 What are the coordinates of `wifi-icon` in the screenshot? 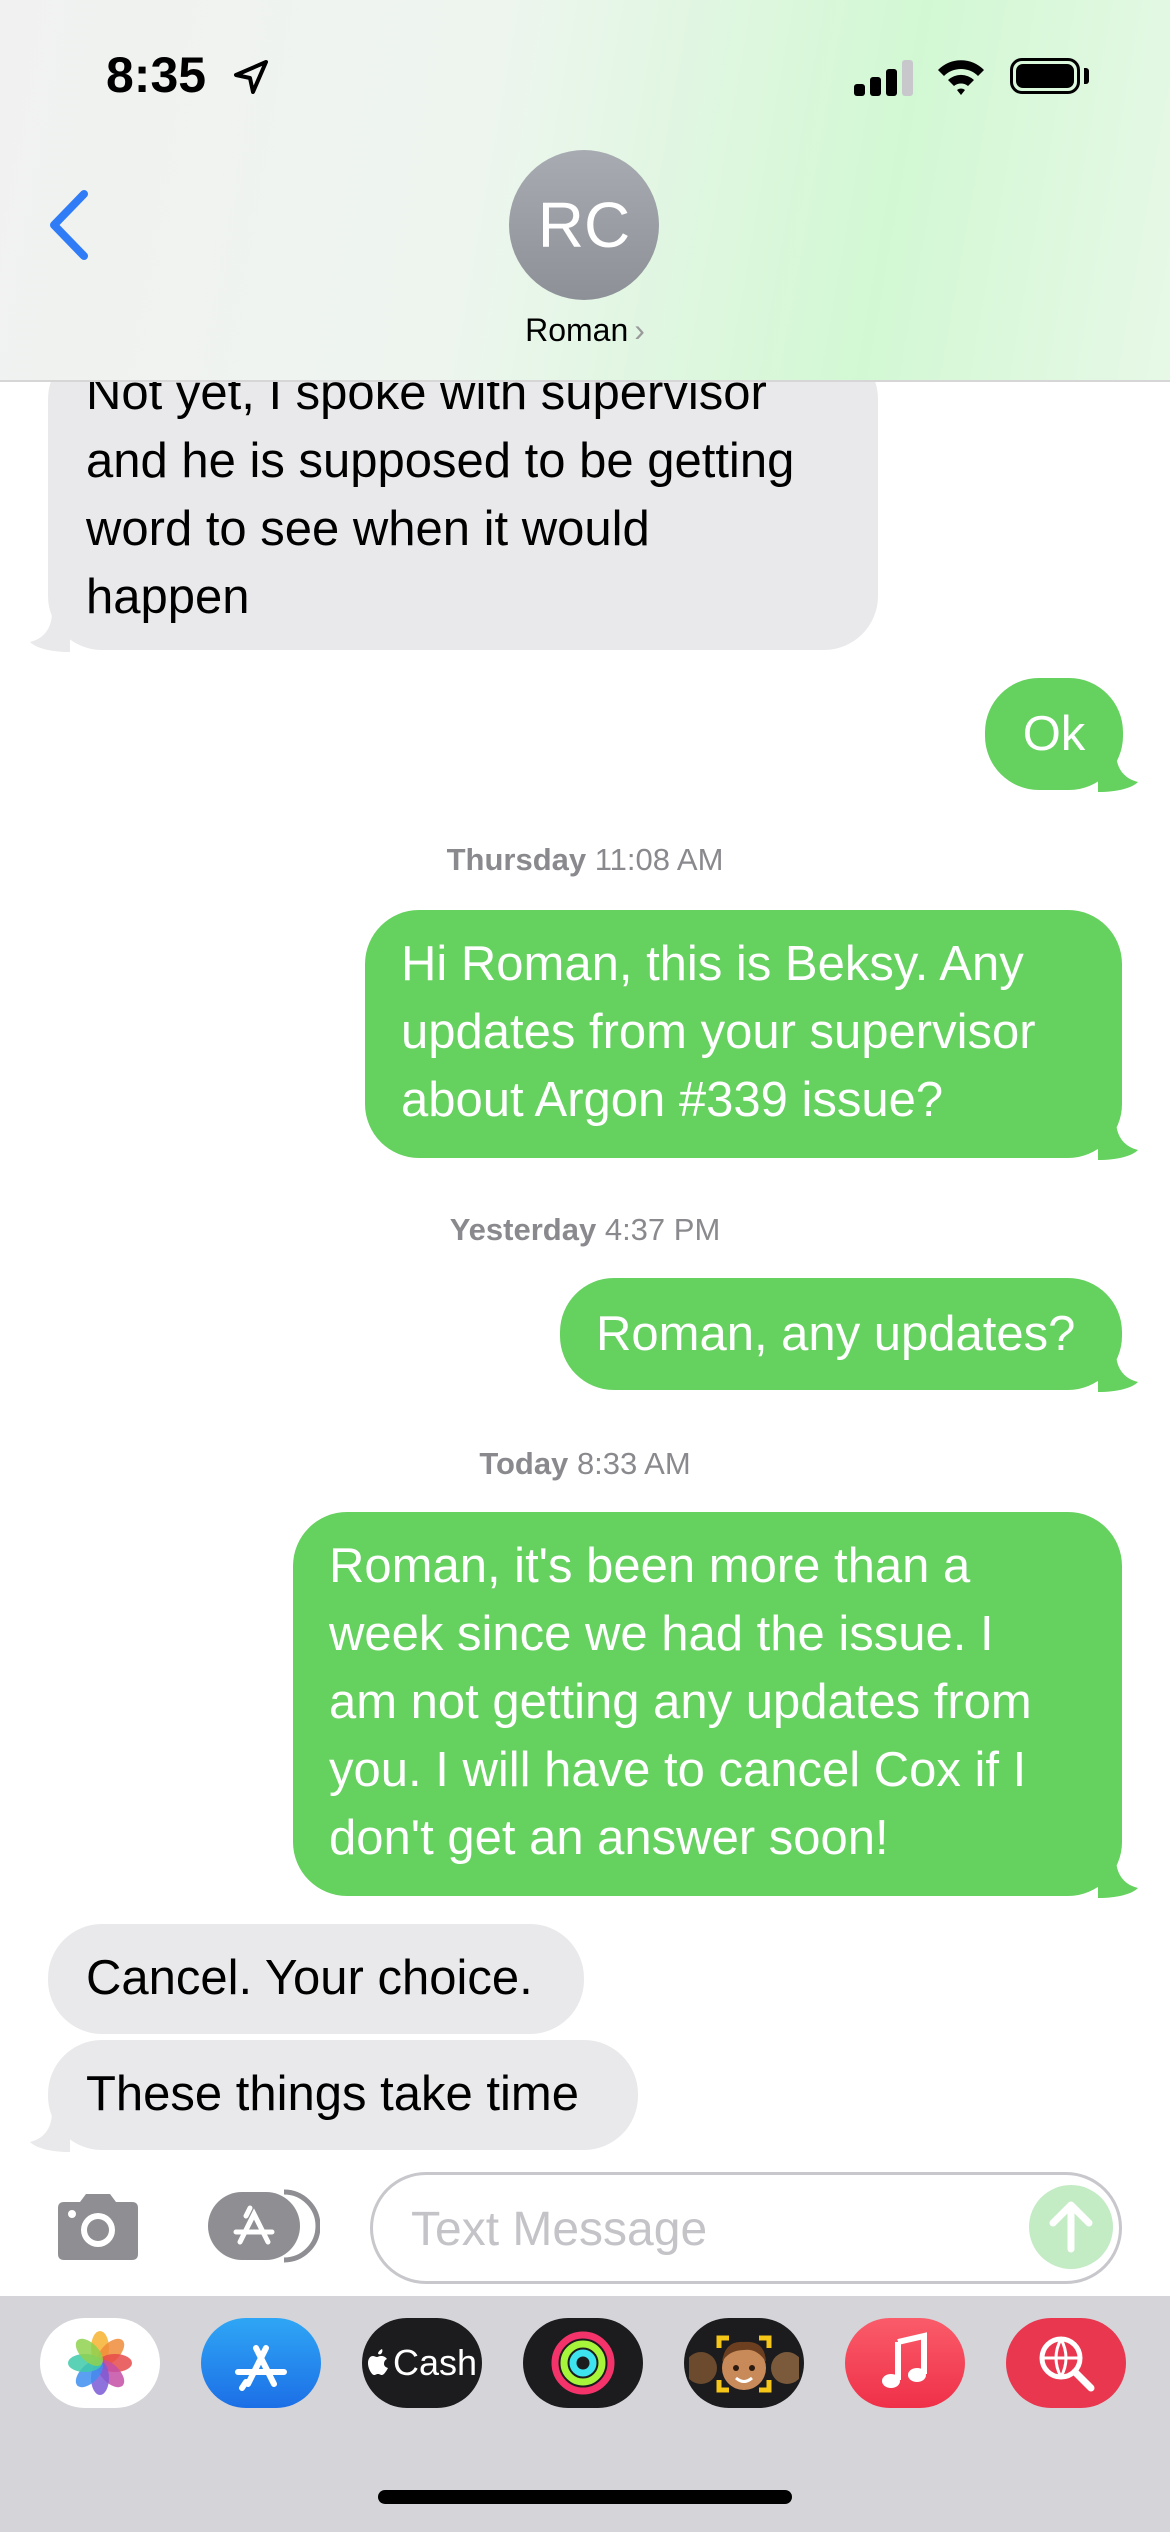 It's located at (961, 77).